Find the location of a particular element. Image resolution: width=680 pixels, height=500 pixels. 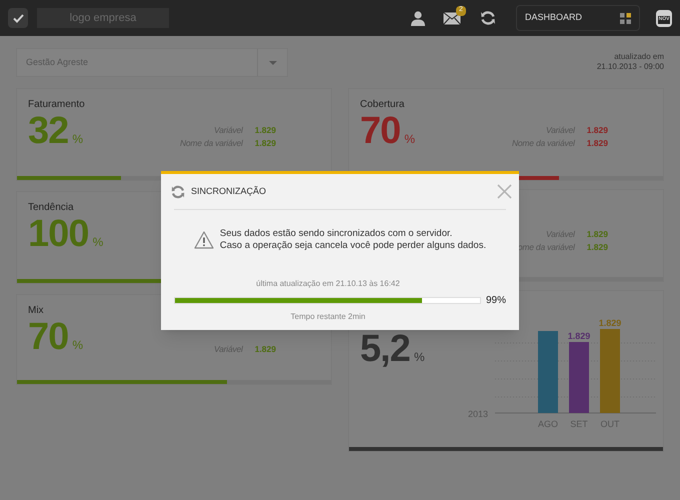

refresh-icon is located at coordinates (488, 18).